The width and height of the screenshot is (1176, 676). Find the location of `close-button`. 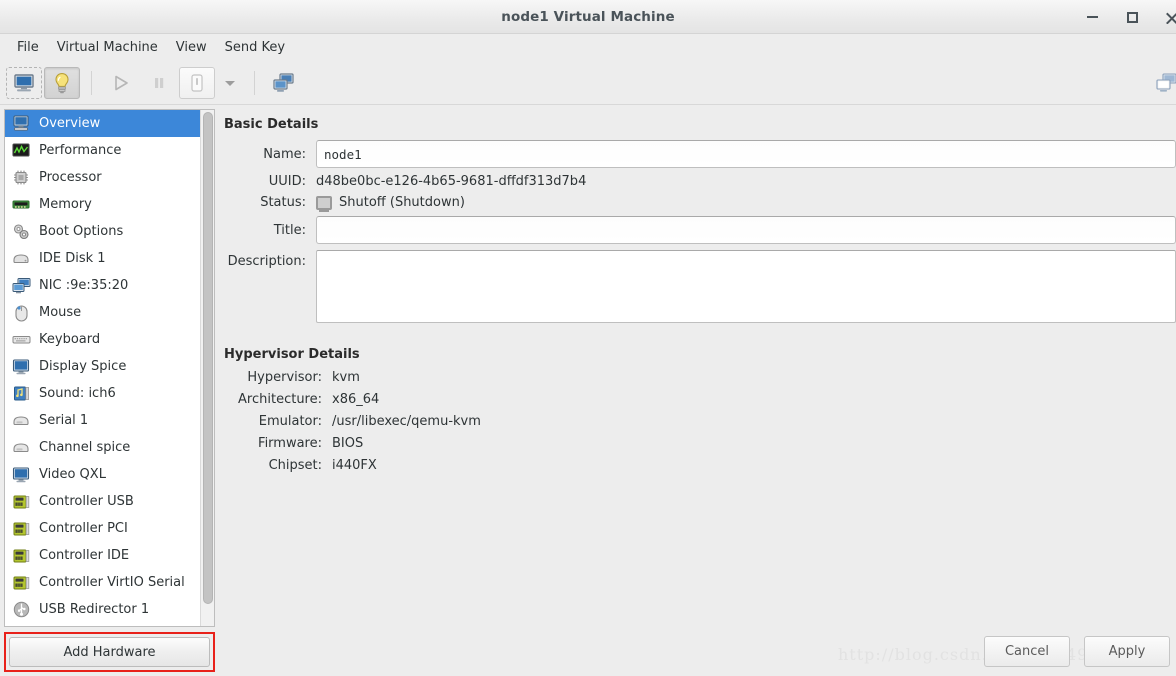

close-button is located at coordinates (1169, 17).